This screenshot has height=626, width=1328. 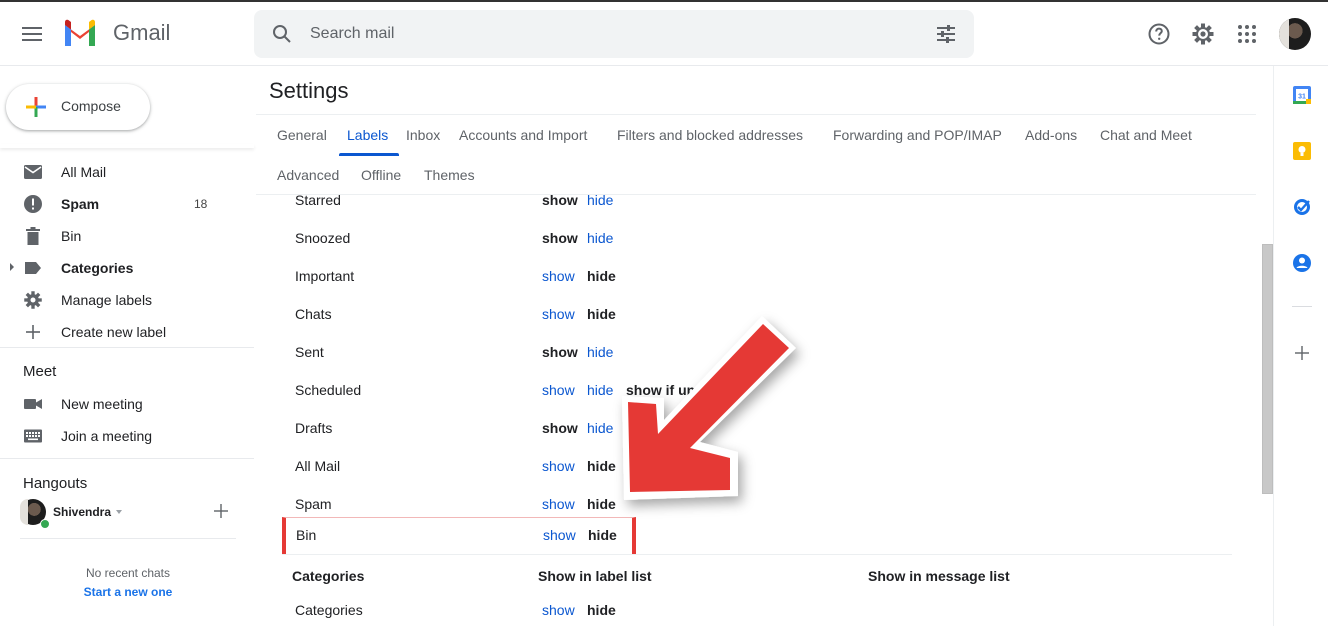 What do you see at coordinates (91, 106) in the screenshot?
I see `compose-label: Compose` at bounding box center [91, 106].